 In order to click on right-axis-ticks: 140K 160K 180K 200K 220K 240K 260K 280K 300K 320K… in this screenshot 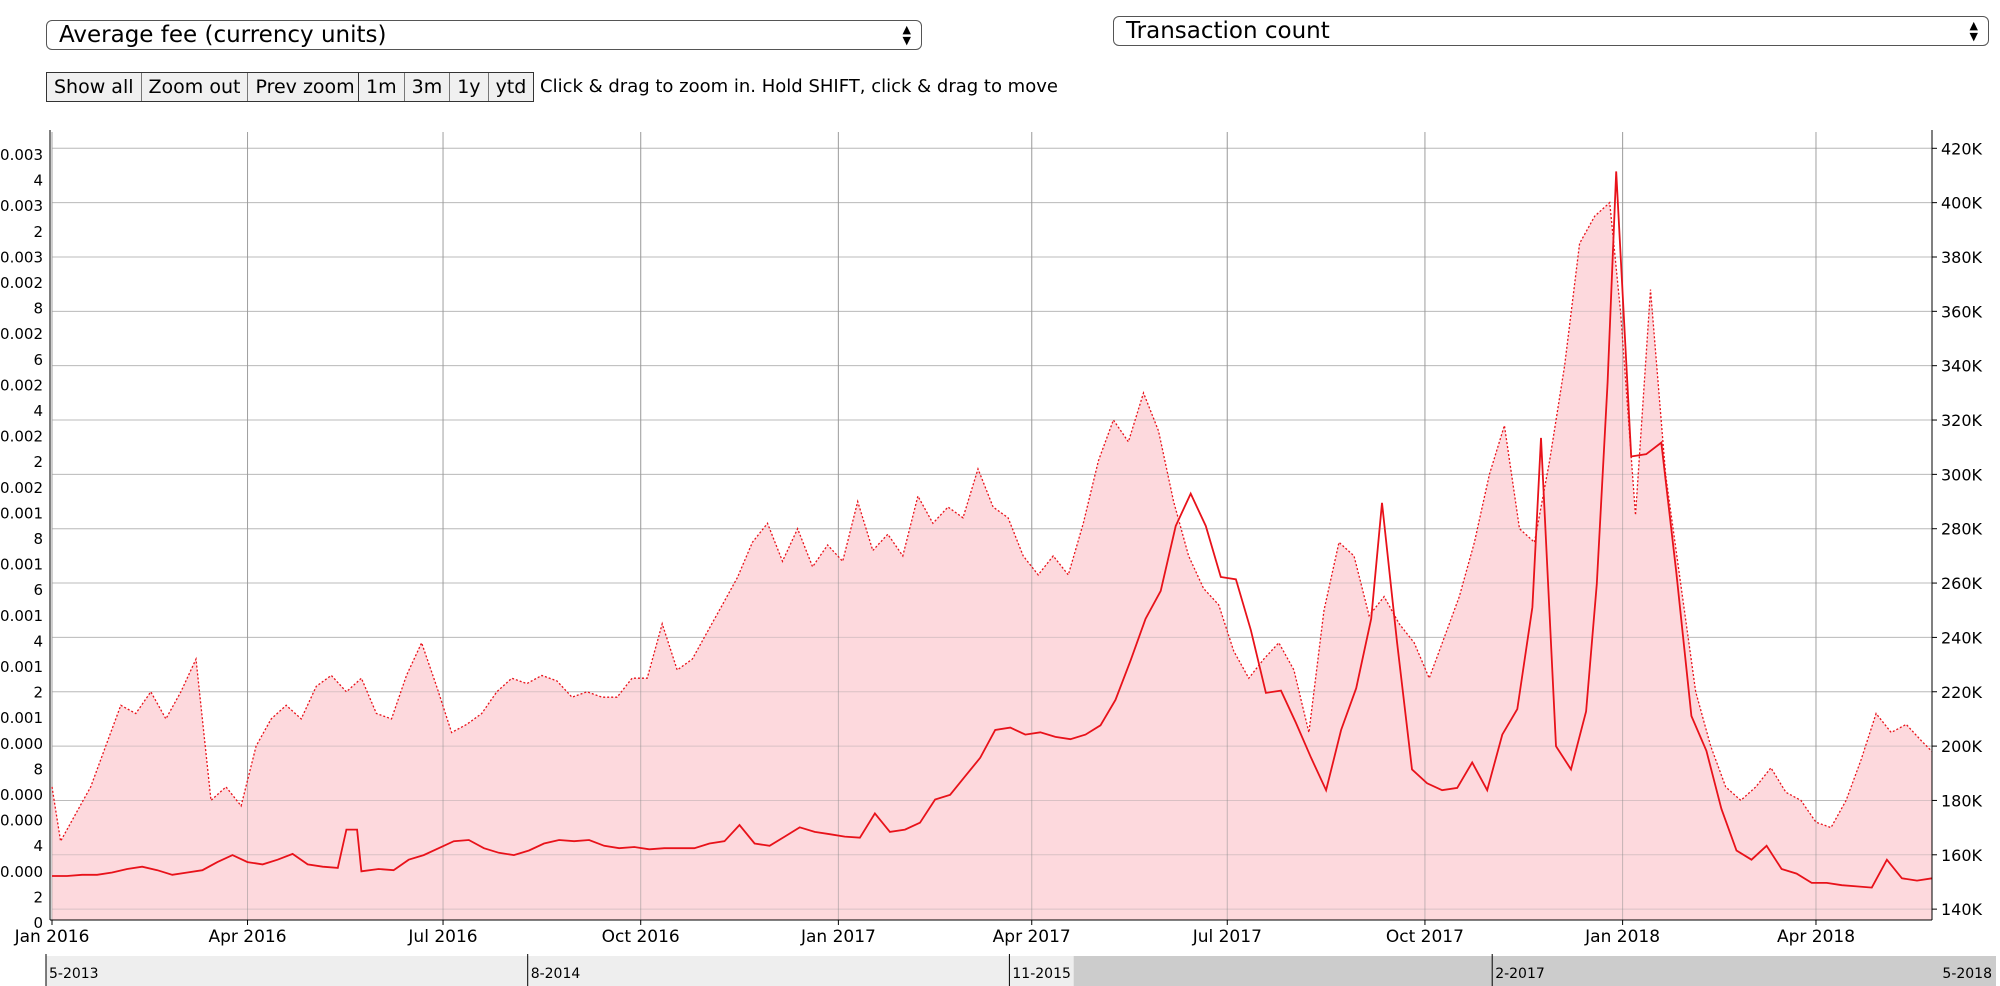, I will do `click(1957, 529)`.